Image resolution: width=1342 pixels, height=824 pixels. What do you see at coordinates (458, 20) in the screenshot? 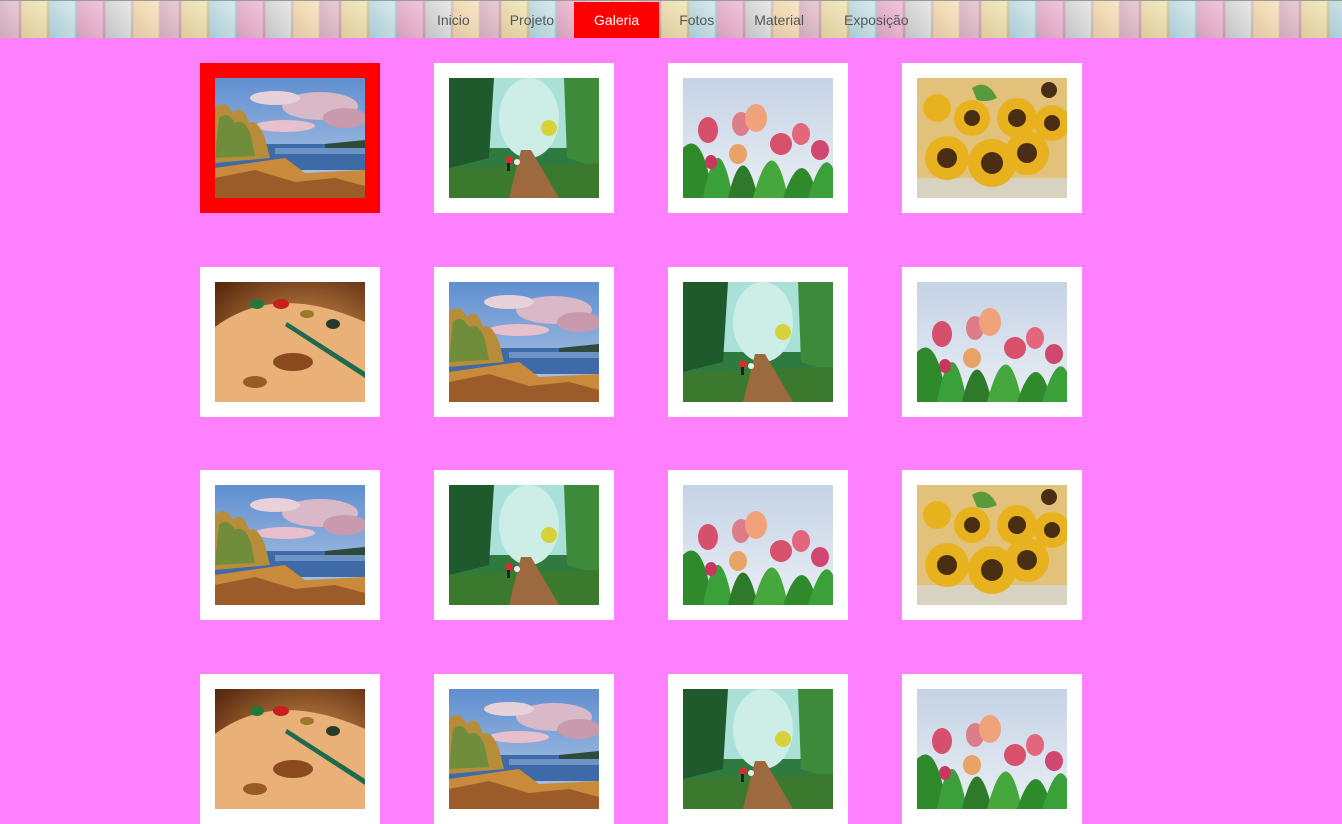
I see `menu-item-inicio: Inicio` at bounding box center [458, 20].